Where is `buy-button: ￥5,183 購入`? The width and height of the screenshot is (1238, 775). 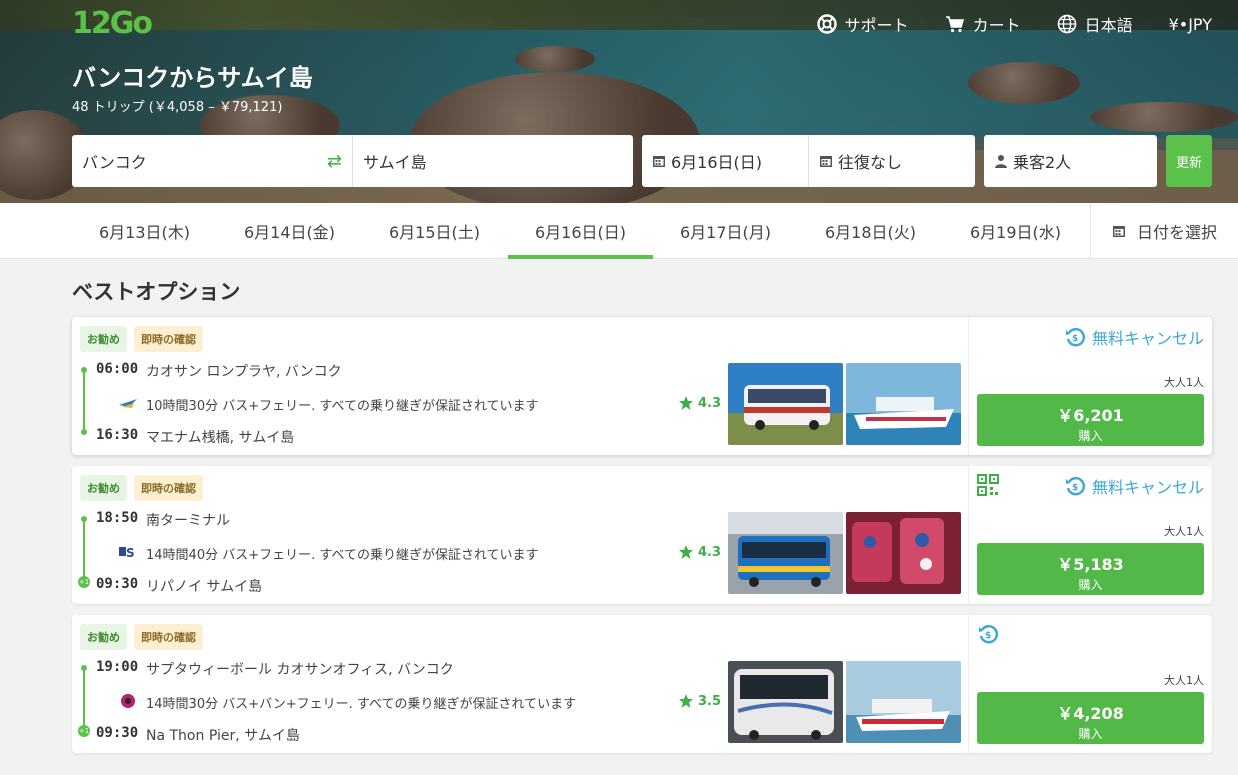 buy-button: ￥5,183 購入 is located at coordinates (1090, 569).